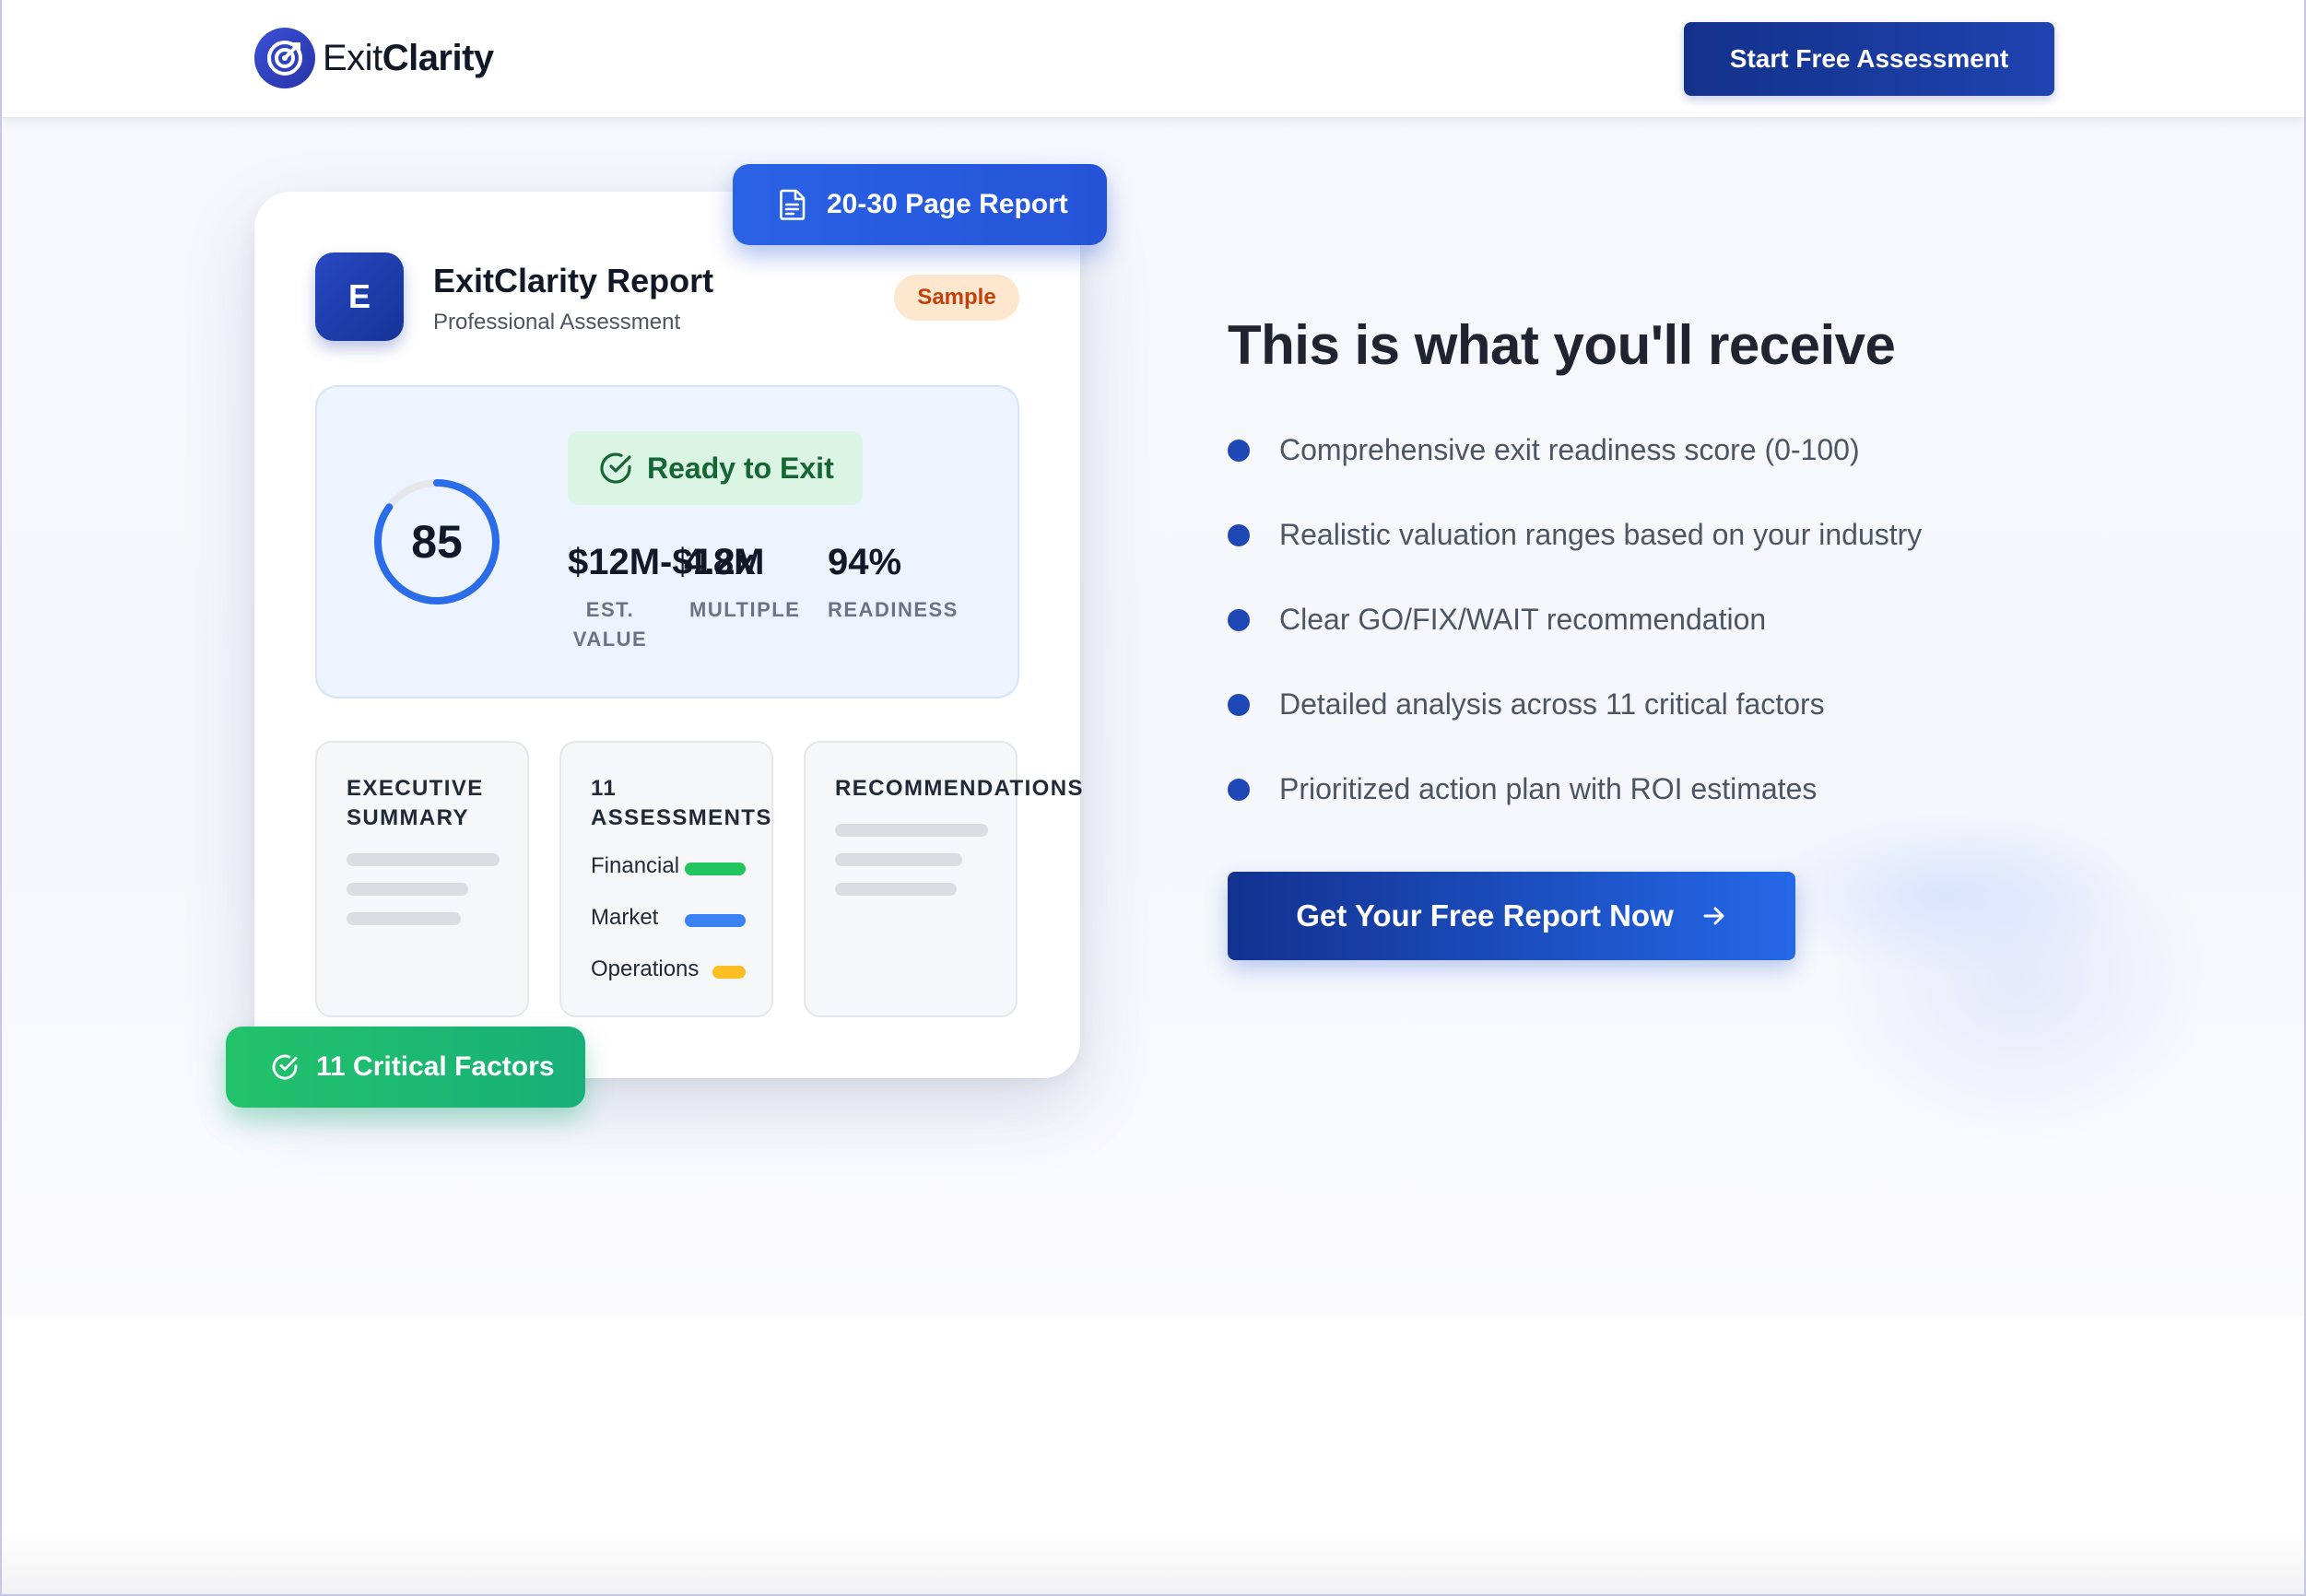  I want to click on get-free-report-label: Get Your Free Report Now, so click(1485, 915).